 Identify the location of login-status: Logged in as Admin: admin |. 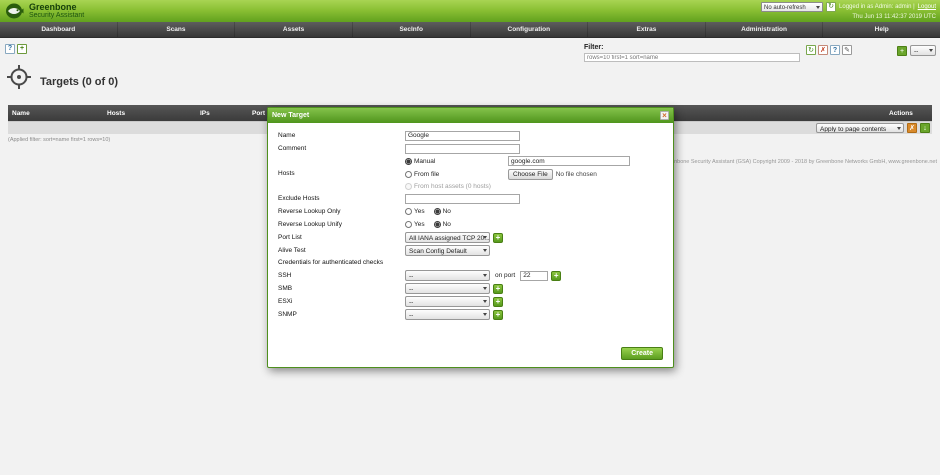
(877, 7).